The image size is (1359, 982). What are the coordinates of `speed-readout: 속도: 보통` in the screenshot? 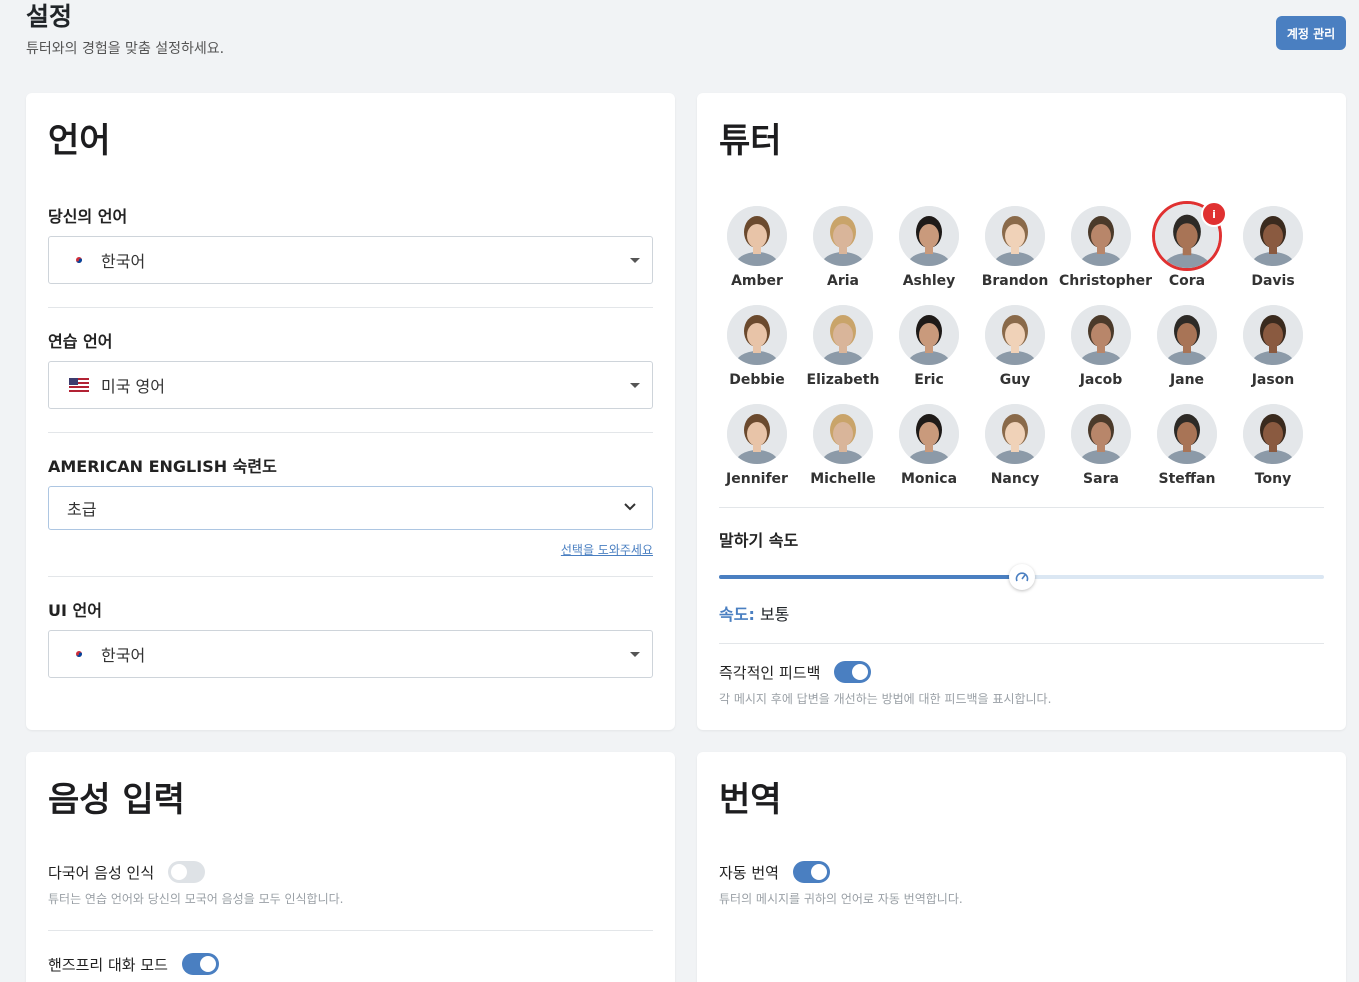 It's located at (754, 613).